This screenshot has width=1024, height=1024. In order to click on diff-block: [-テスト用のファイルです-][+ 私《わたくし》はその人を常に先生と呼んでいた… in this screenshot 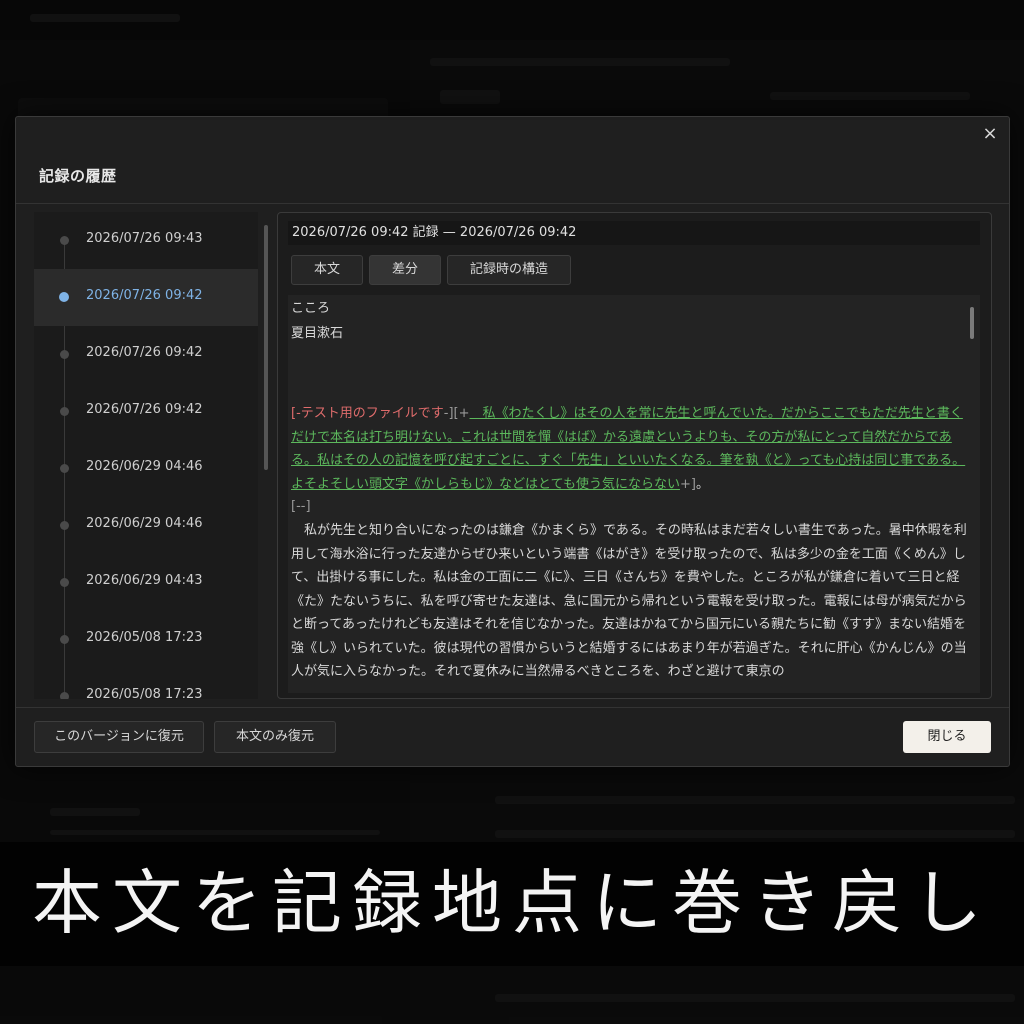, I will do `click(631, 449)`.